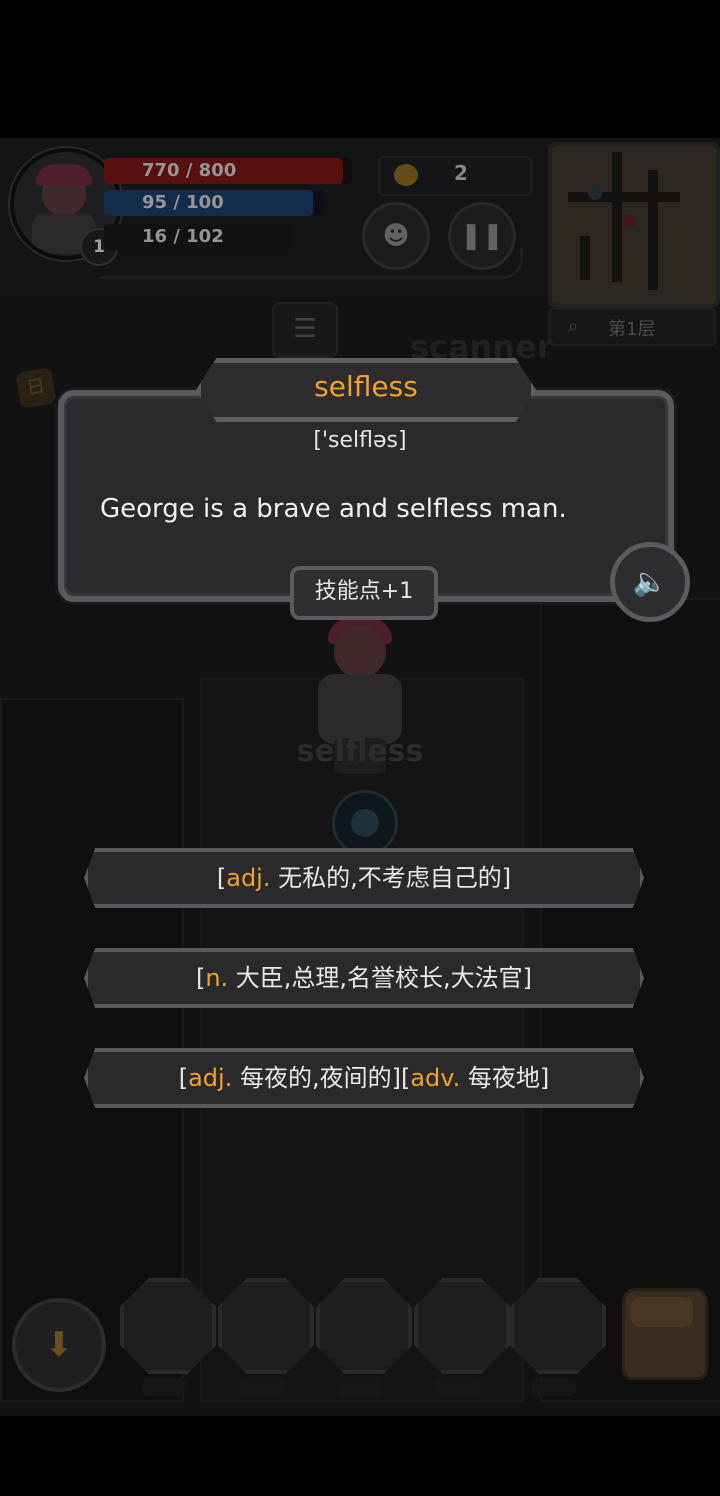  What do you see at coordinates (500, 1078) in the screenshot?
I see `answer-text: 每夜地` at bounding box center [500, 1078].